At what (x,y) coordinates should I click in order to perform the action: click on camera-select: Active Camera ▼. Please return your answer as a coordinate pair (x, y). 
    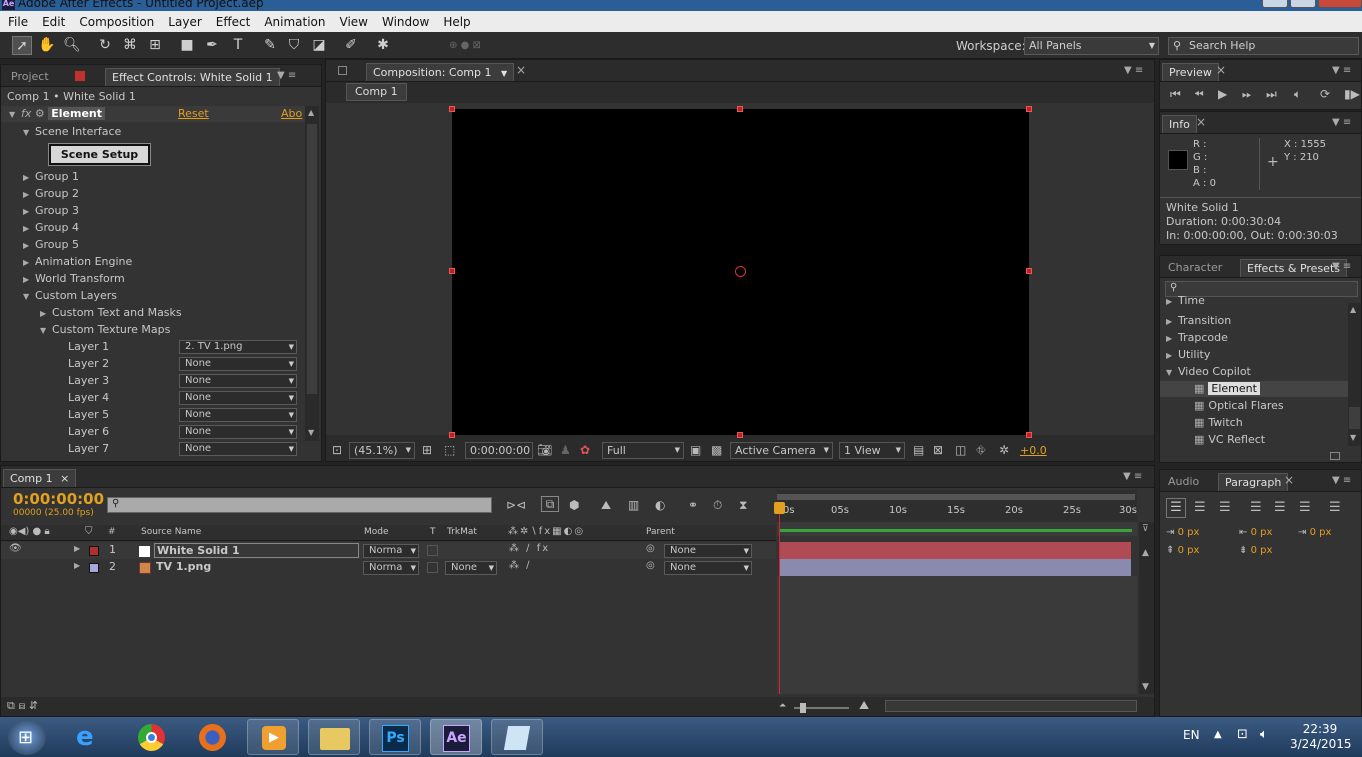
    Looking at the image, I should click on (781, 450).